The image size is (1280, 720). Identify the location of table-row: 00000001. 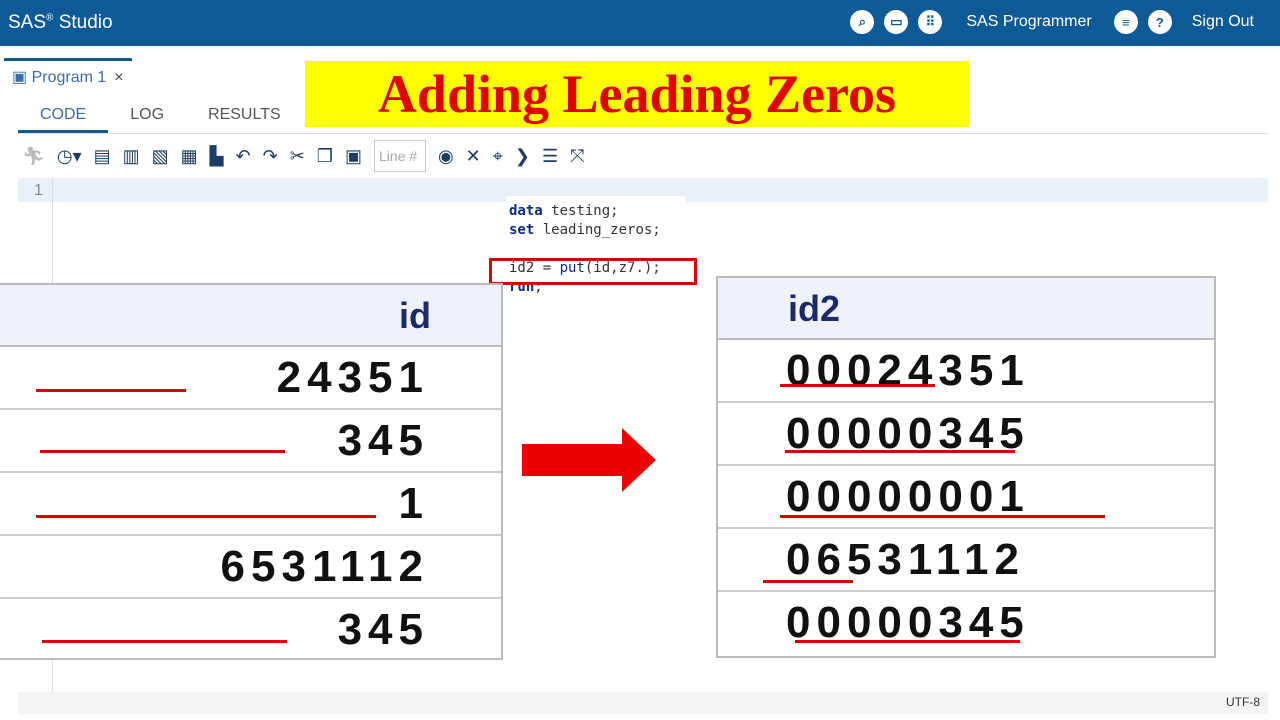
(966, 497).